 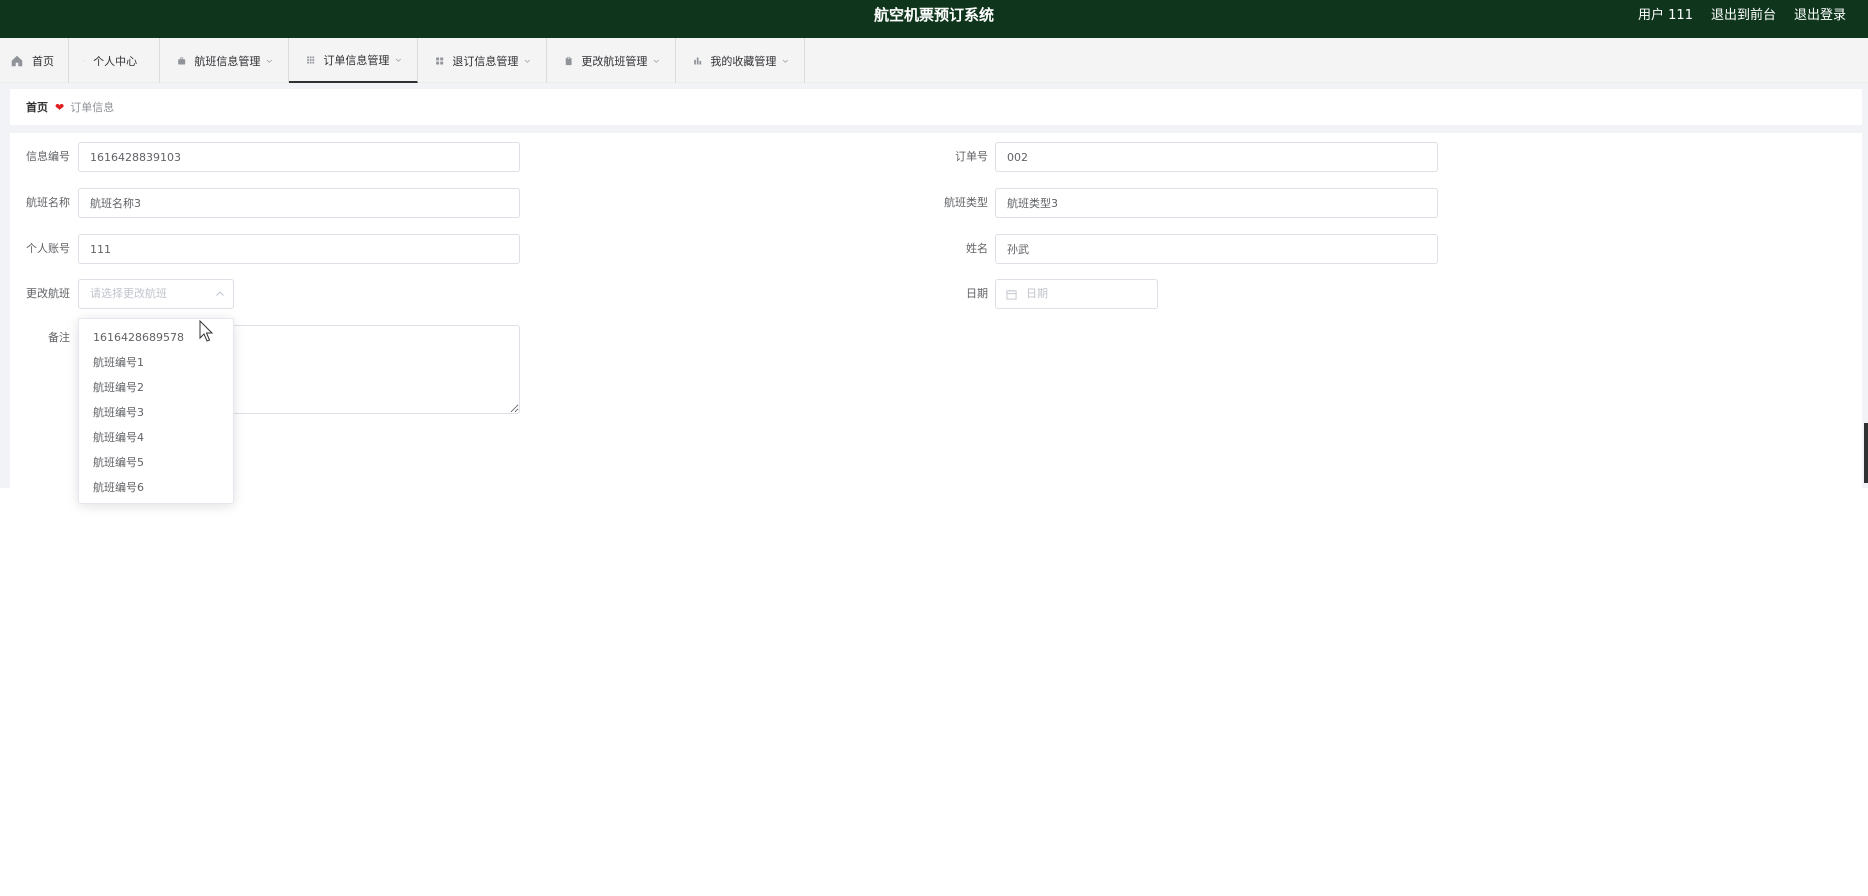 I want to click on top-header: 航空机票预订系统 用户 111 退出到前台 退出登录, so click(x=934, y=19).